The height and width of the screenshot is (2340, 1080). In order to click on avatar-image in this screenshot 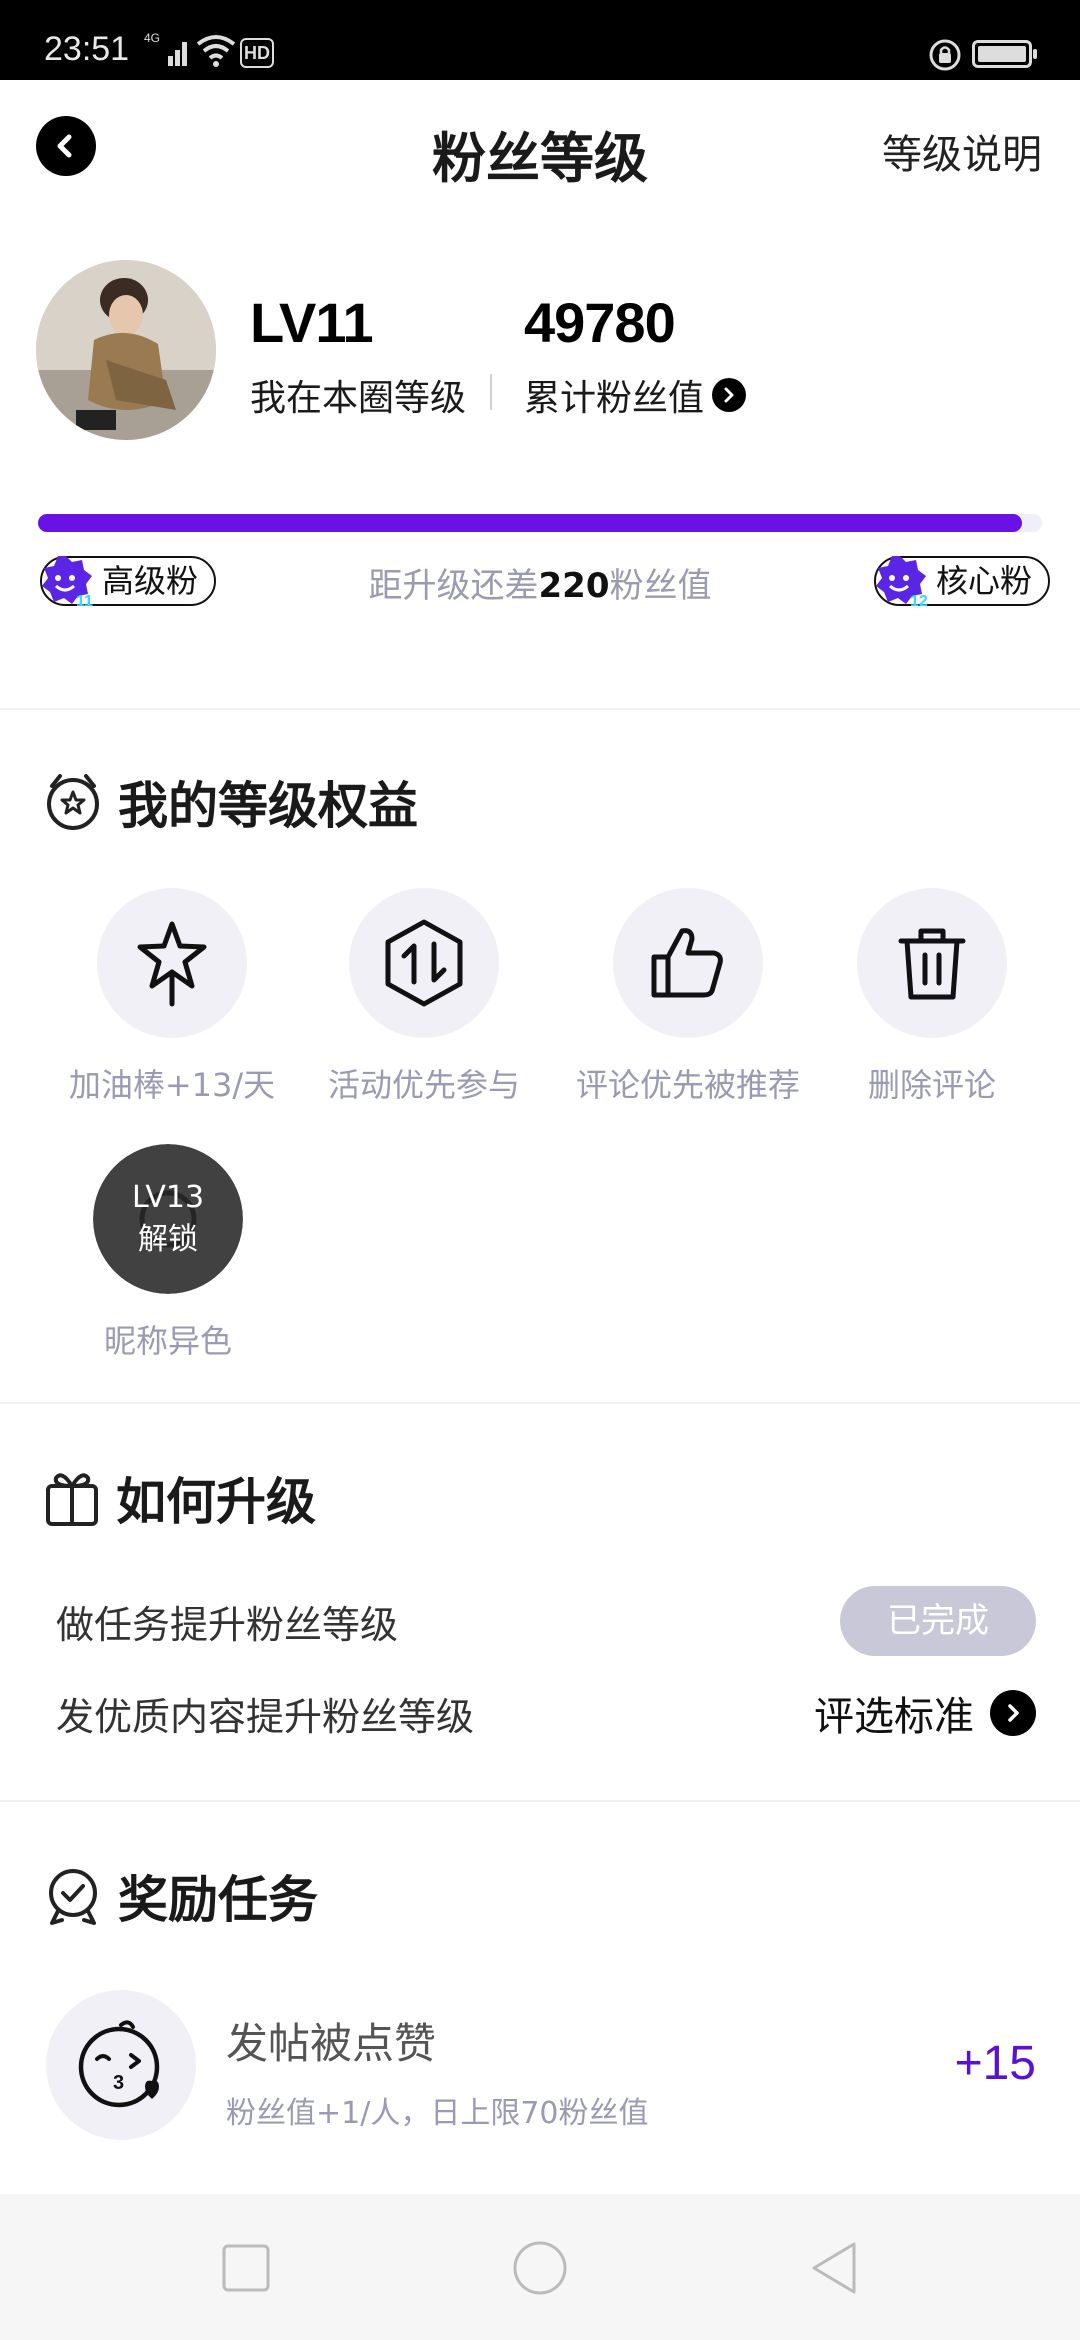, I will do `click(126, 350)`.